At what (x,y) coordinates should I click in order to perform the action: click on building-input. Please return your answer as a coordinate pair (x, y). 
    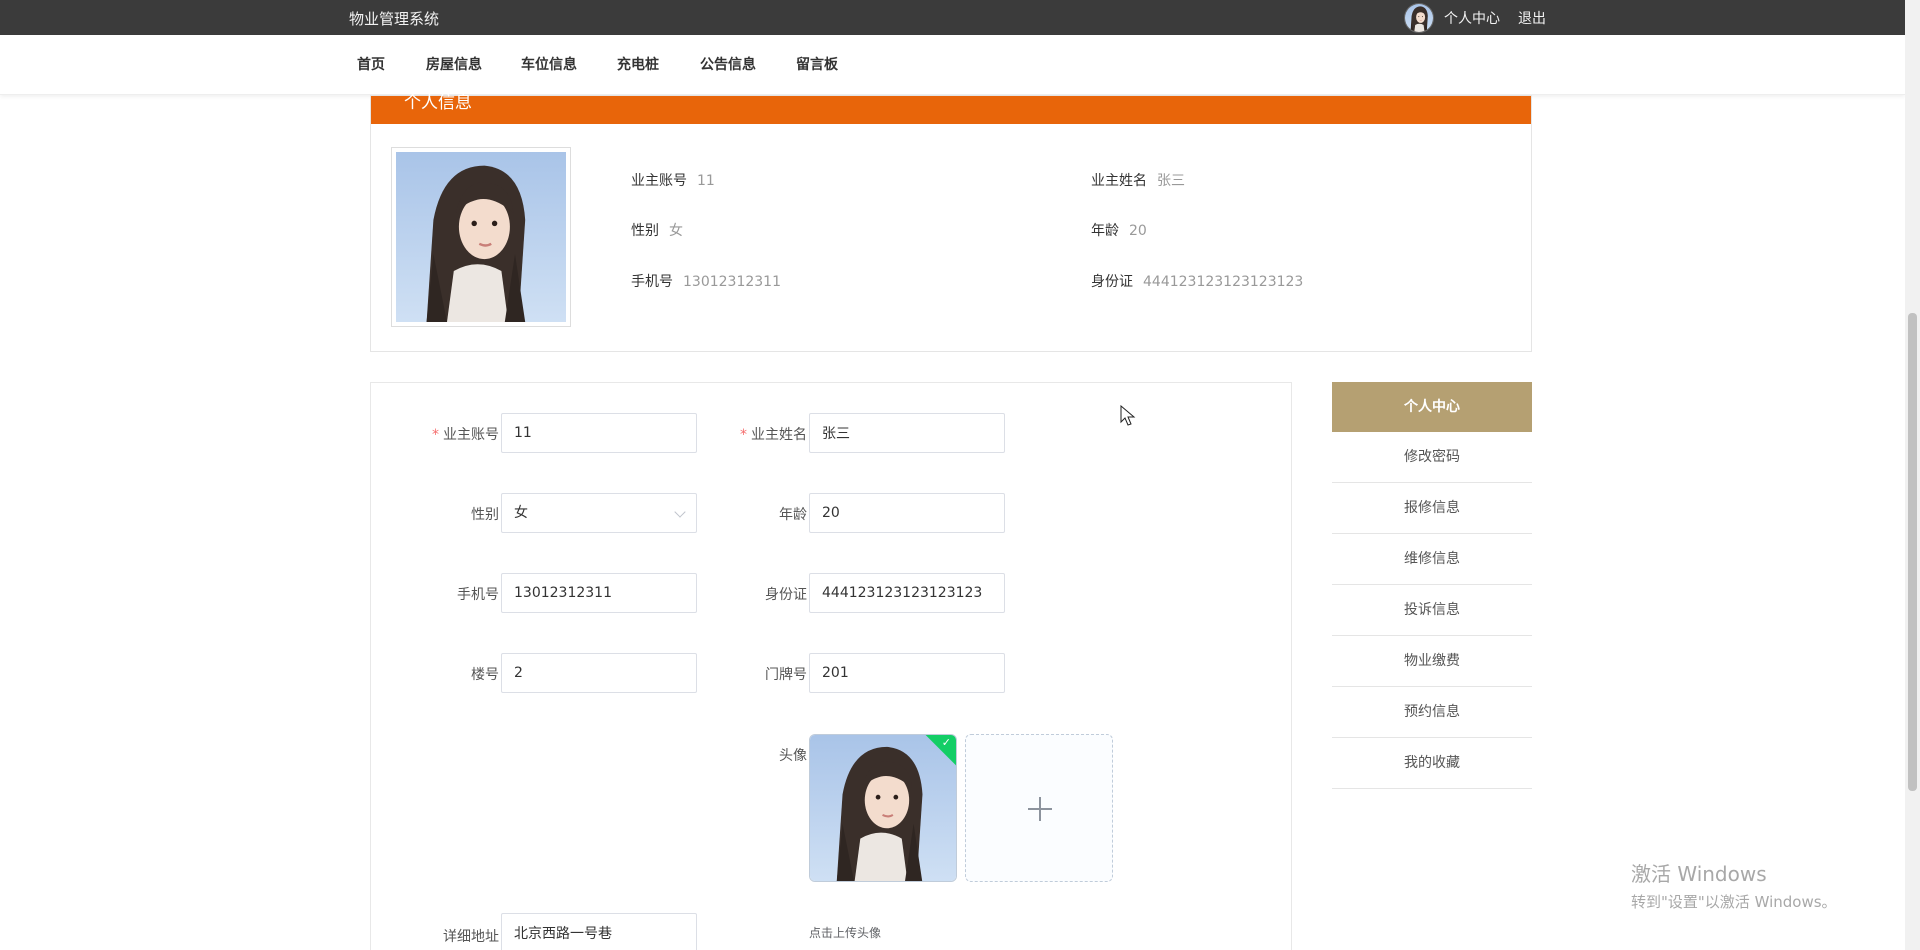
    Looking at the image, I should click on (599, 673).